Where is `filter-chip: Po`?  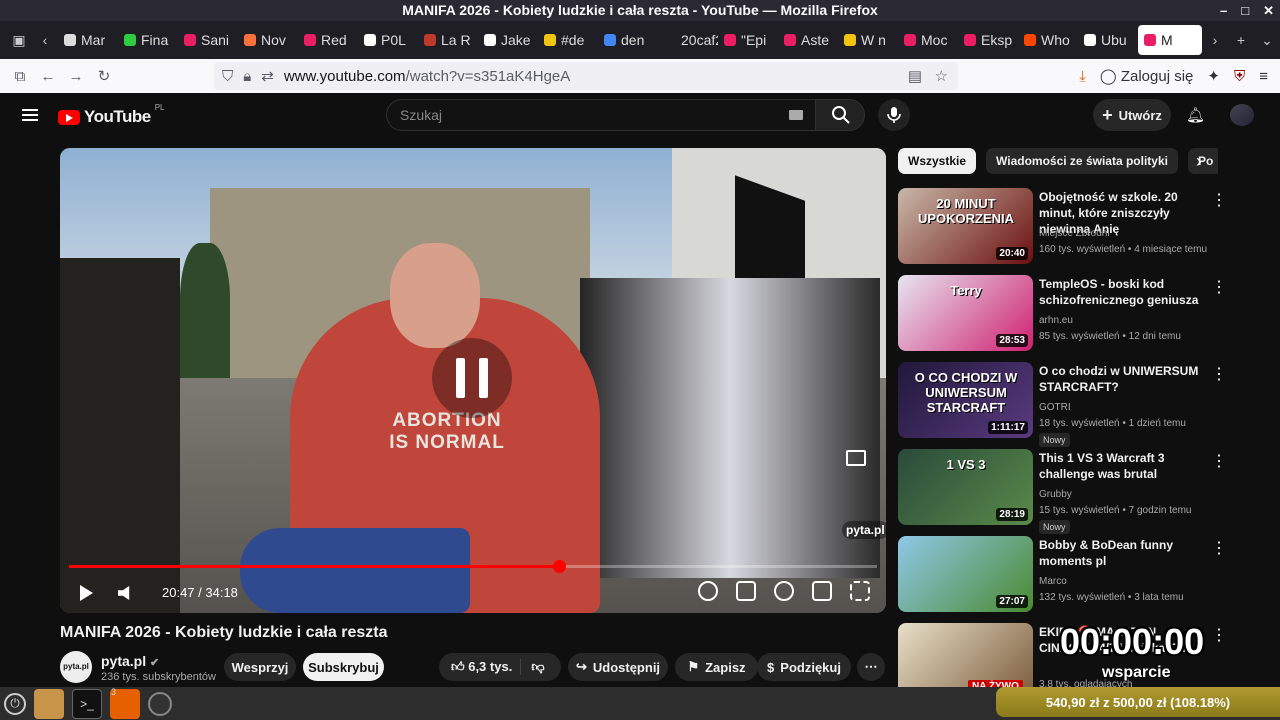
filter-chip: Po is located at coordinates (1202, 161).